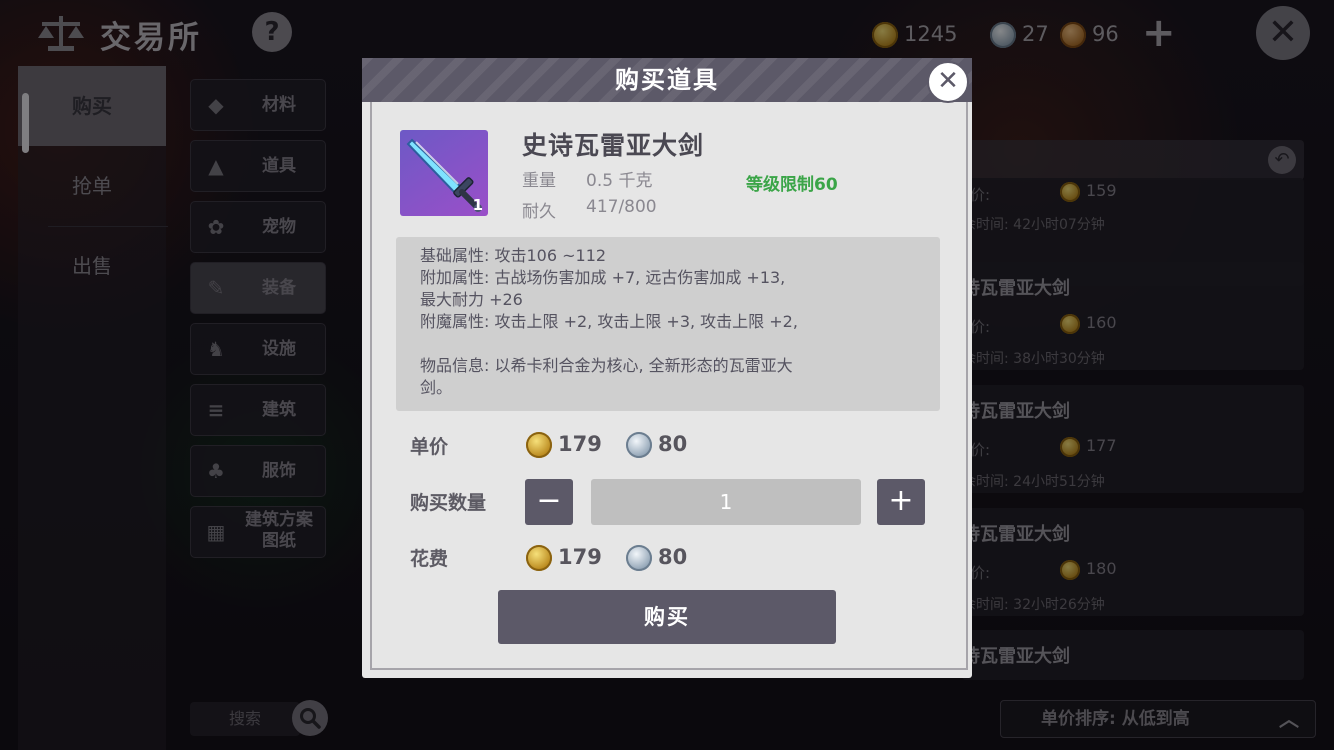 Image resolution: width=1334 pixels, height=750 pixels. What do you see at coordinates (564, 557) in the screenshot?
I see `cost-gold: 179` at bounding box center [564, 557].